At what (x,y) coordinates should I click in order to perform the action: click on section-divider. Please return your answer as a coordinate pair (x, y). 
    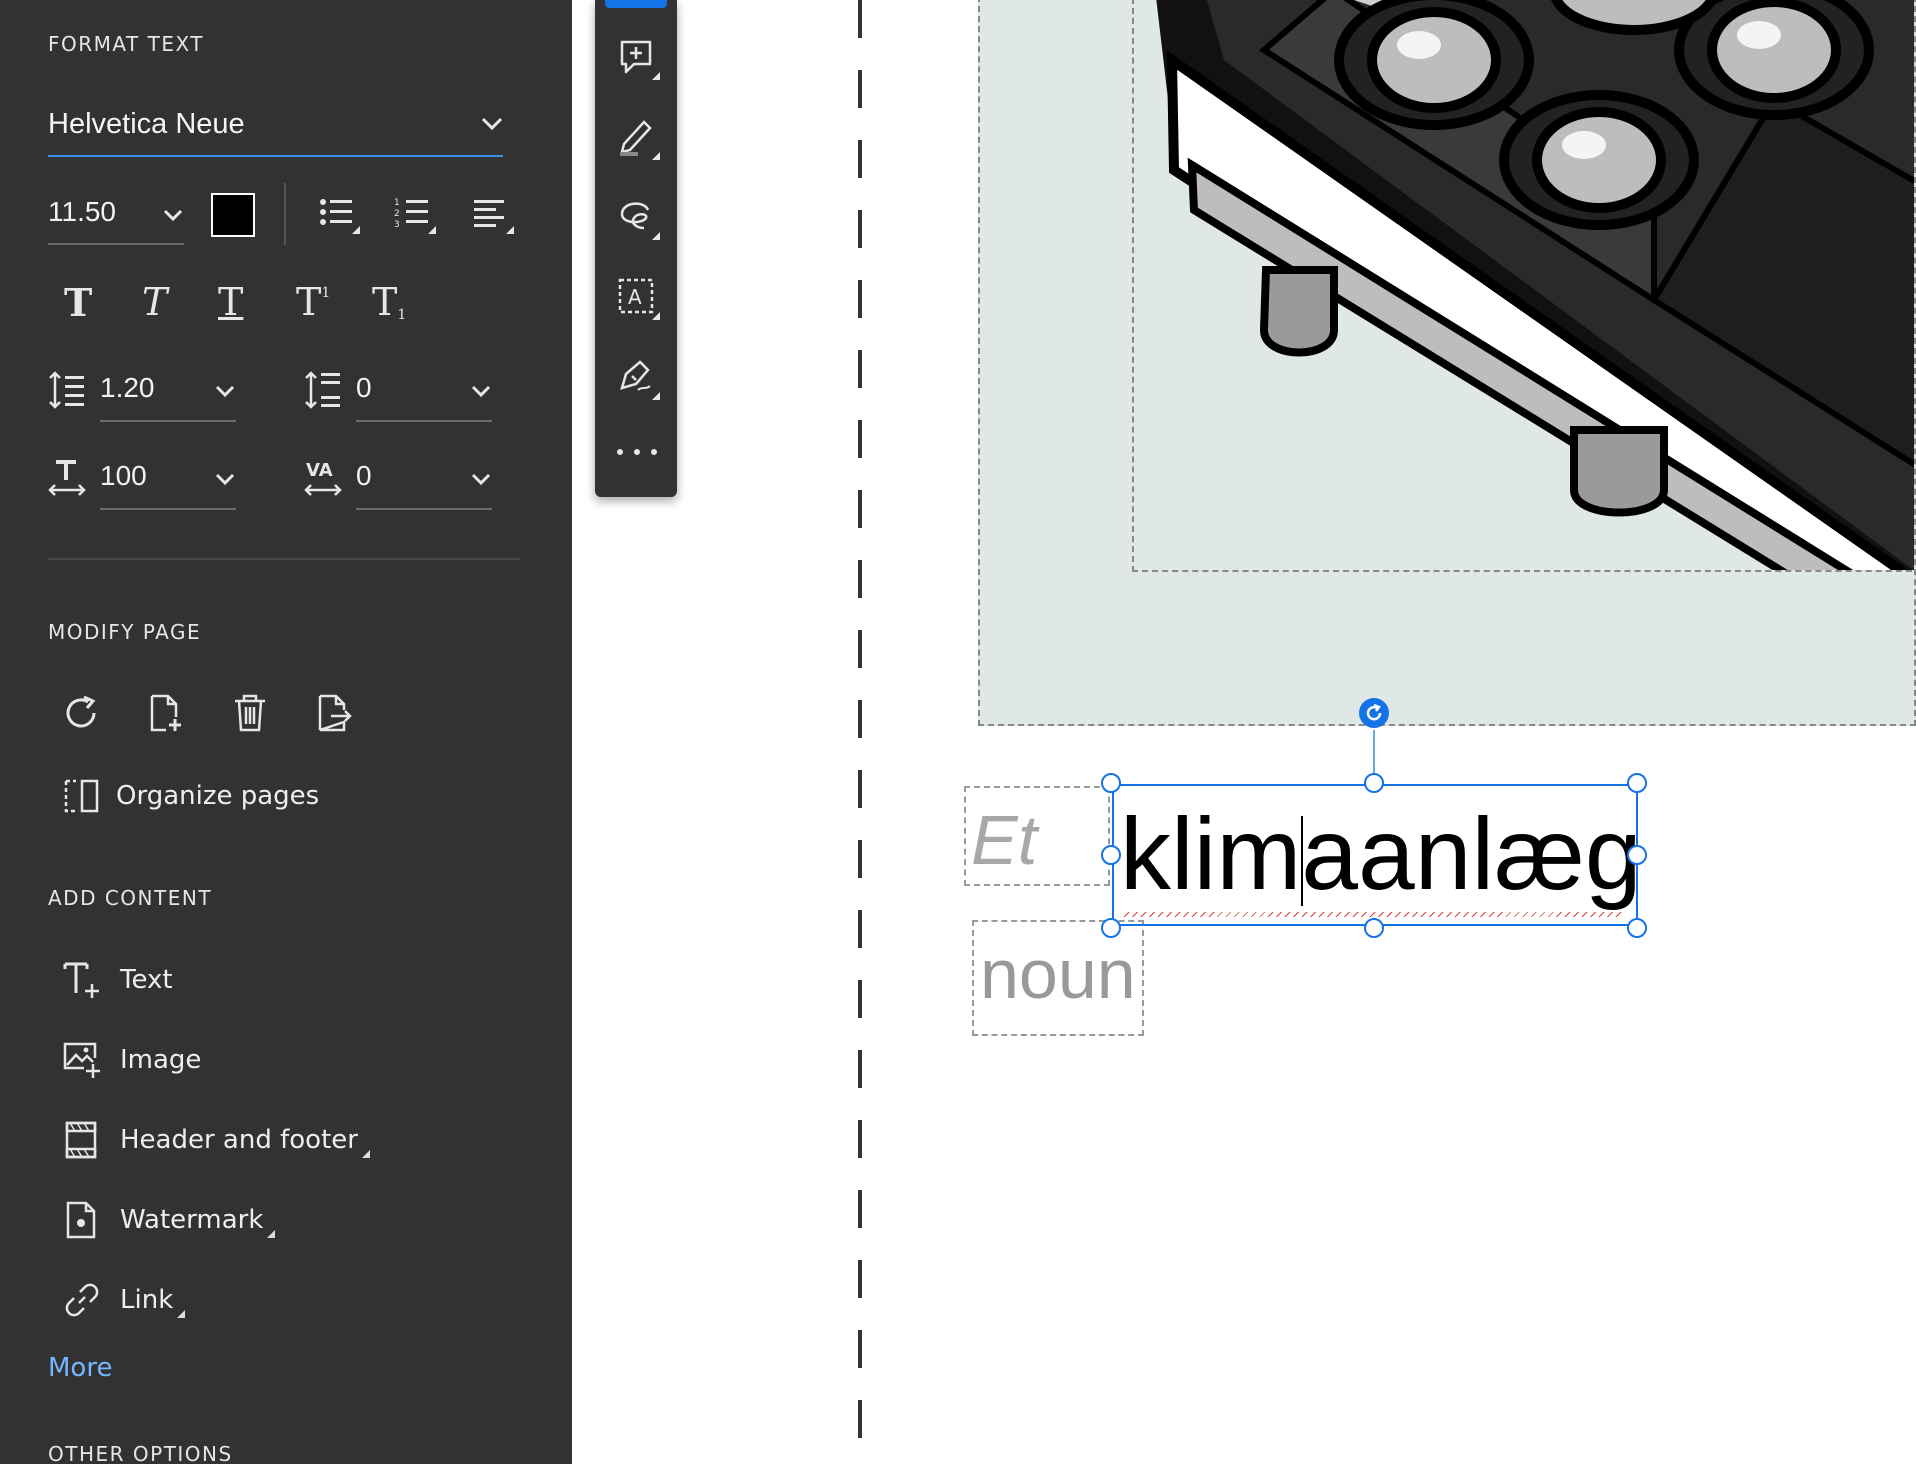
    Looking at the image, I should click on (284, 559).